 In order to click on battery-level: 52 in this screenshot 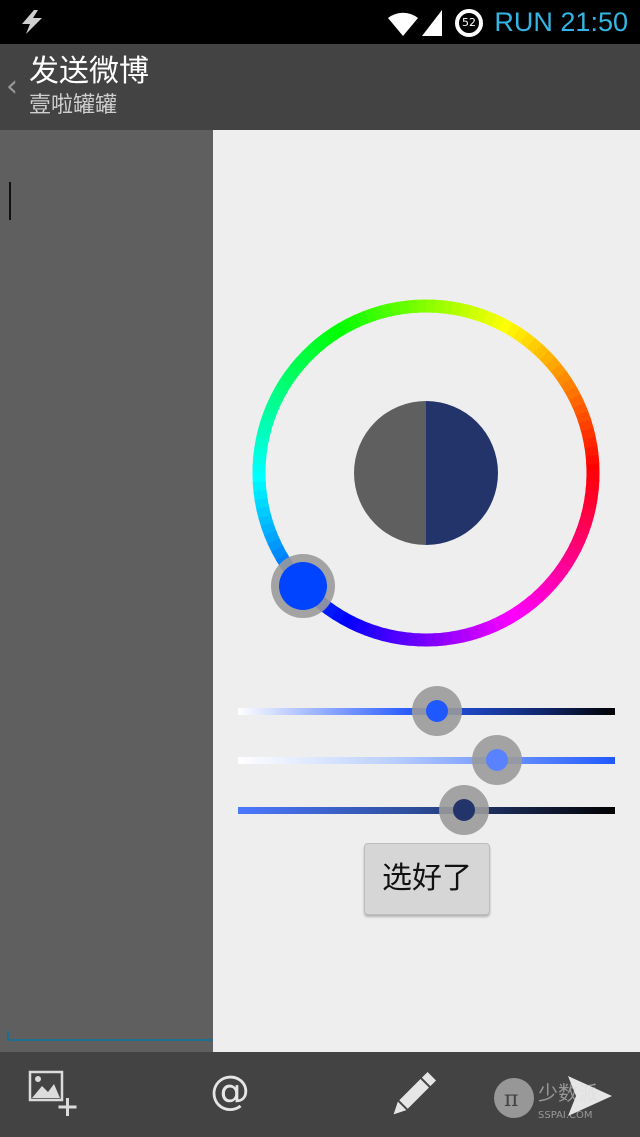, I will do `click(469, 22)`.